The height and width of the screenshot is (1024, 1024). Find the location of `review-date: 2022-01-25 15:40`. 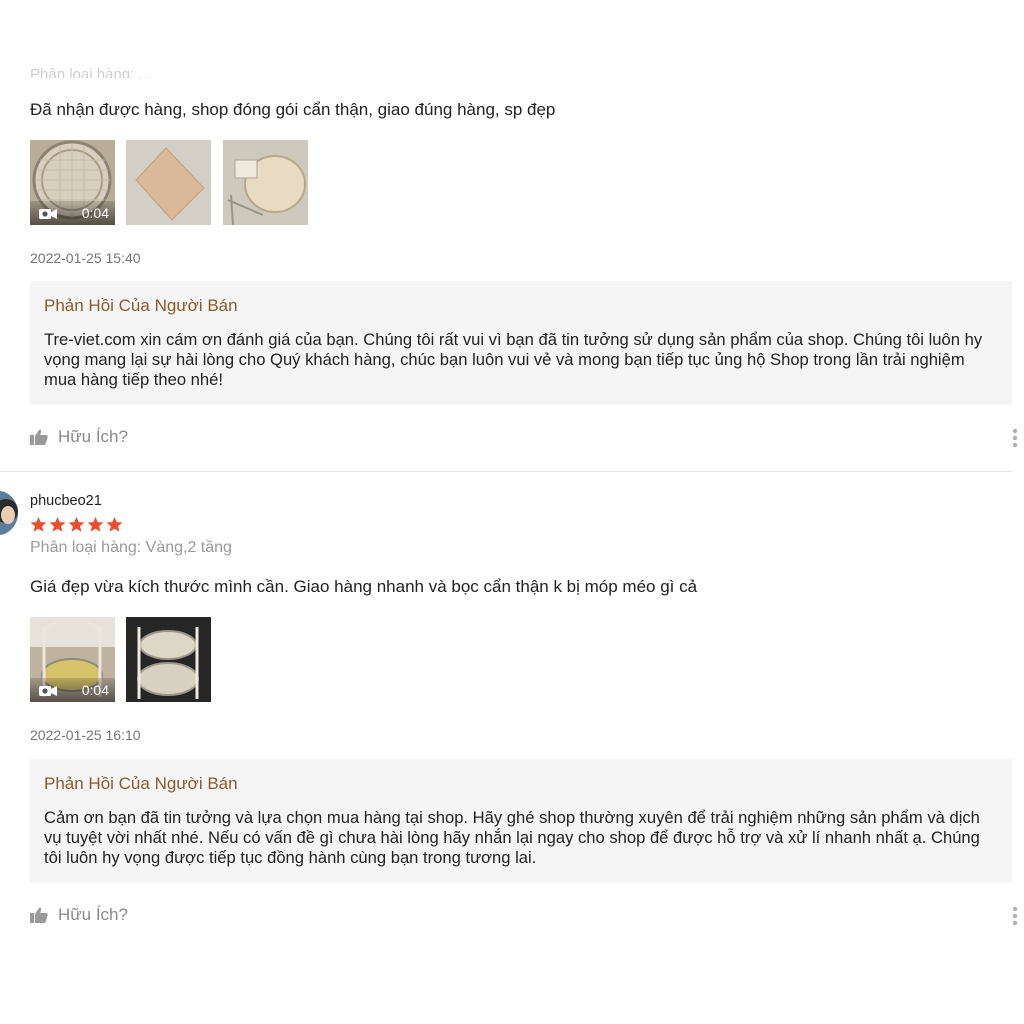

review-date: 2022-01-25 15:40 is located at coordinates (85, 258).